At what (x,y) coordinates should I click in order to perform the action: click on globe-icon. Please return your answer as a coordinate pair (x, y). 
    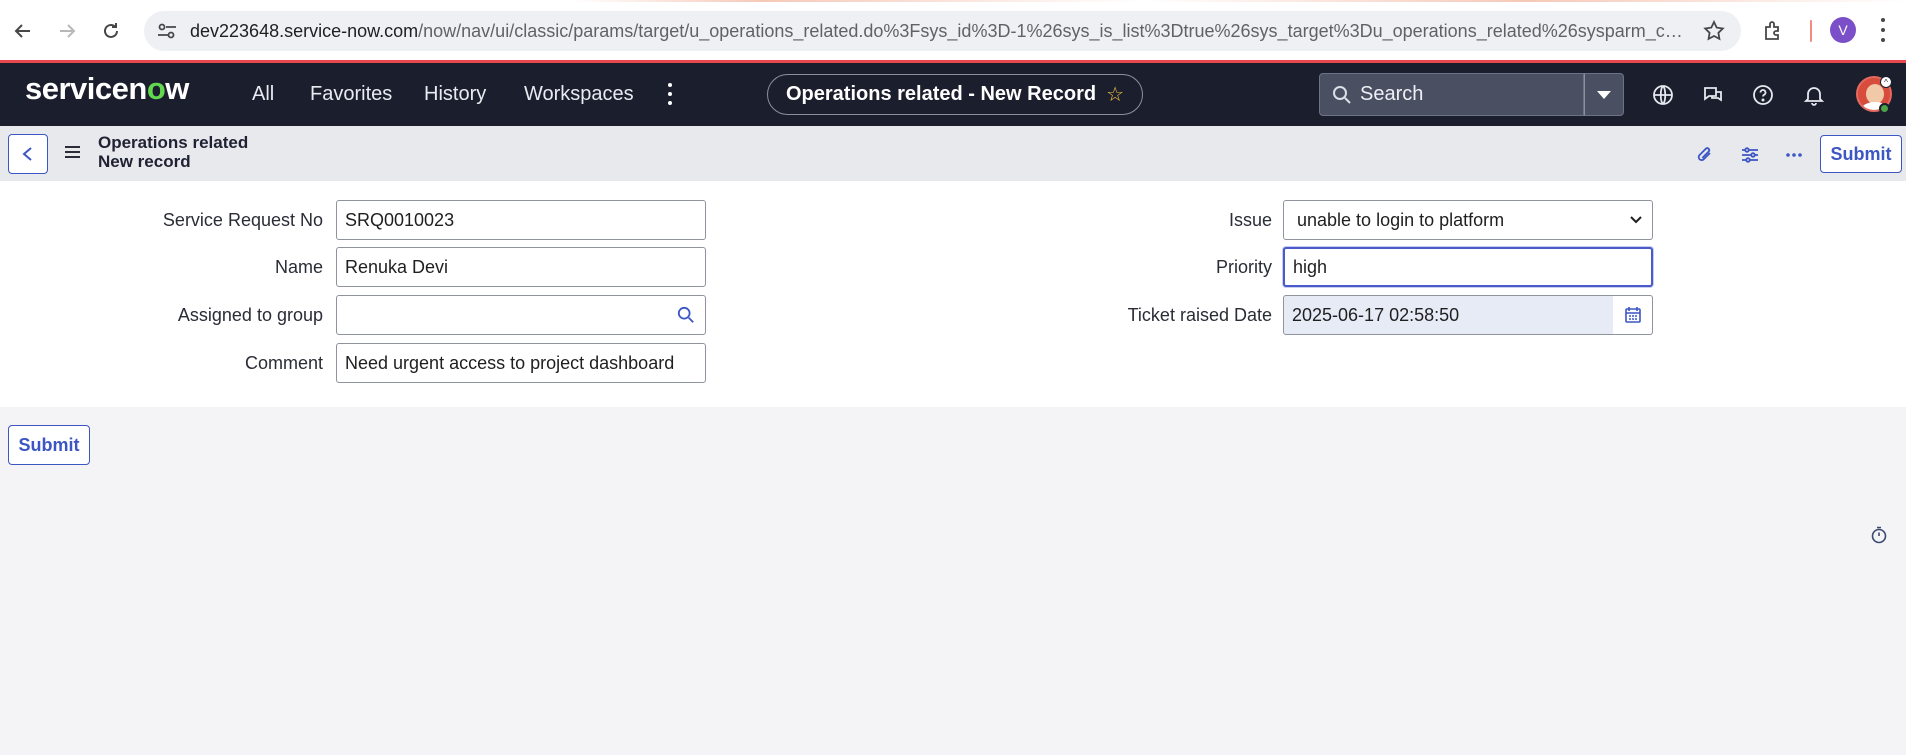
    Looking at the image, I should click on (1663, 95).